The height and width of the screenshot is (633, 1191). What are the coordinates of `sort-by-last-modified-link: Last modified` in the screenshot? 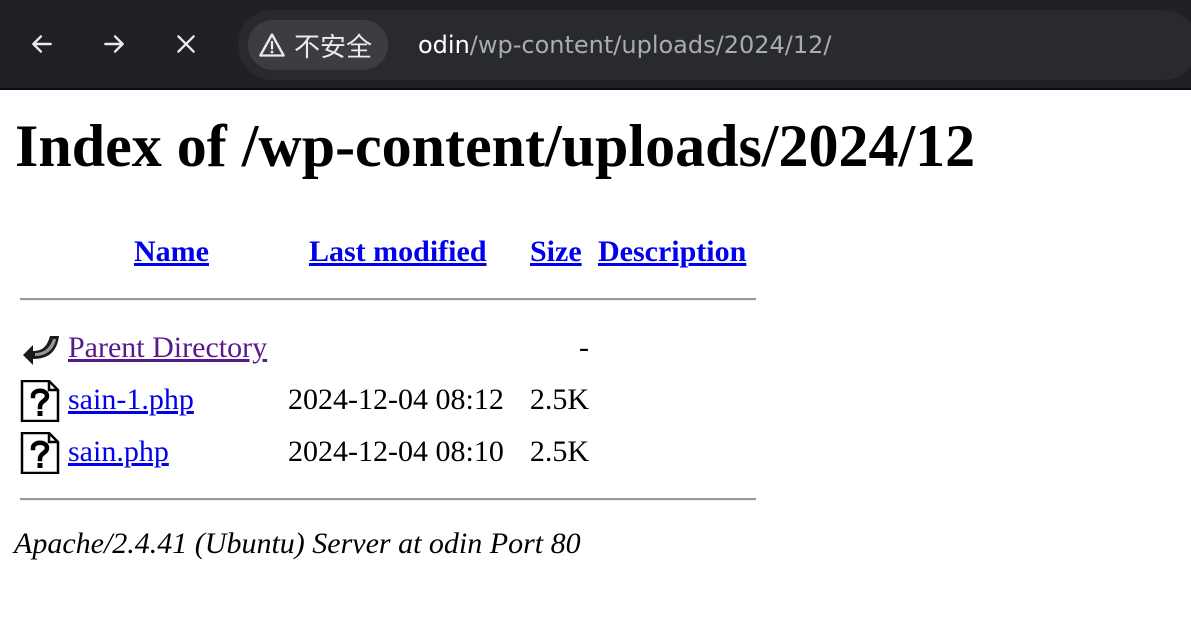 It's located at (398, 252).